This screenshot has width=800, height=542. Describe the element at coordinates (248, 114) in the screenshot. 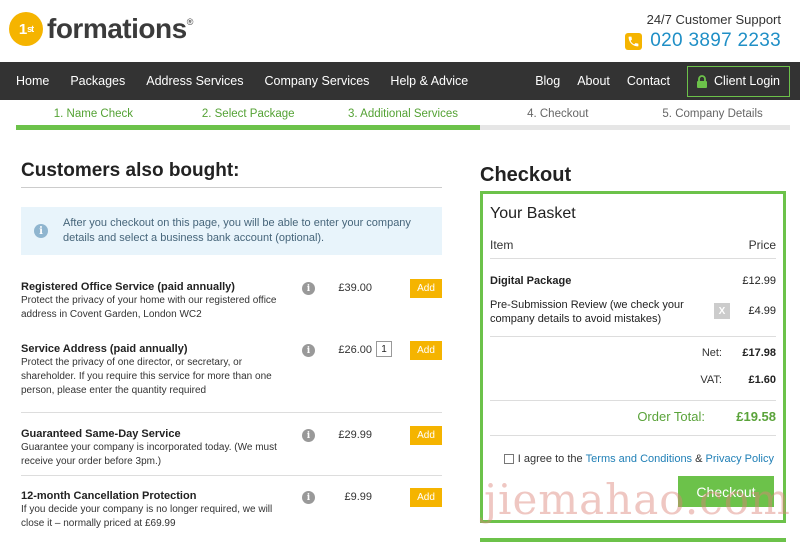

I see `step-label: 2. Select Package` at that location.